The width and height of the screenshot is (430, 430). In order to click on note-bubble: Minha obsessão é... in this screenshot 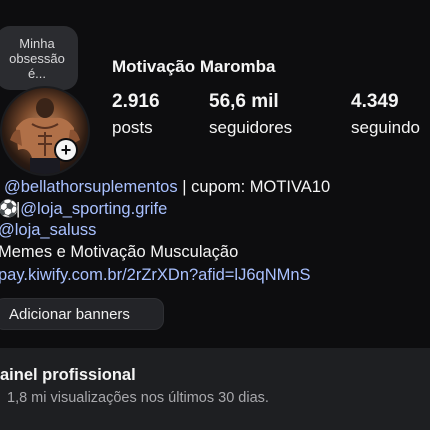, I will do `click(39, 58)`.